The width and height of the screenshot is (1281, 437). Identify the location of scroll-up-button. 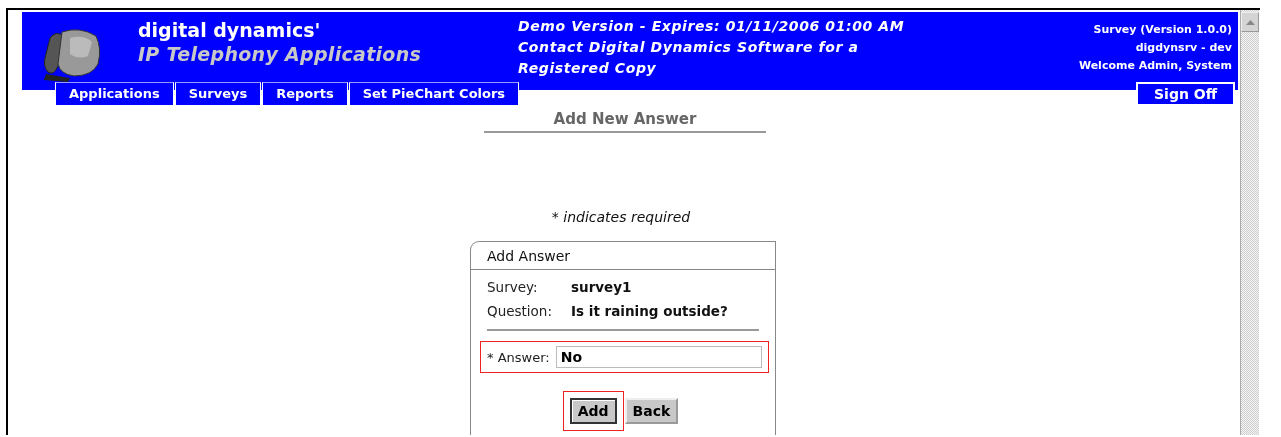
(1250, 22).